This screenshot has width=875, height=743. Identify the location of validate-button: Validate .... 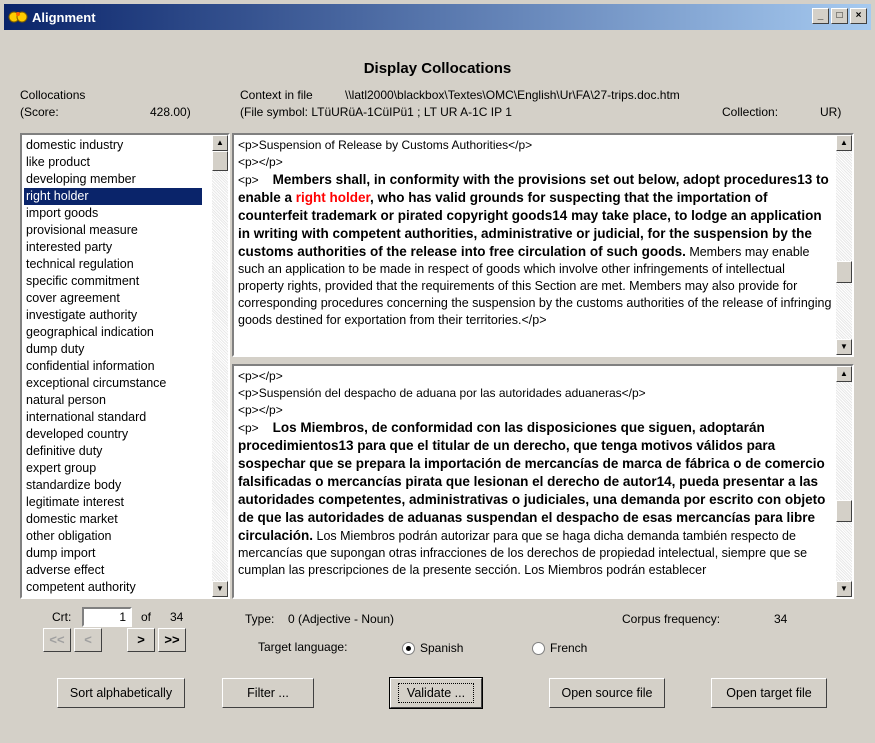
(436, 693).